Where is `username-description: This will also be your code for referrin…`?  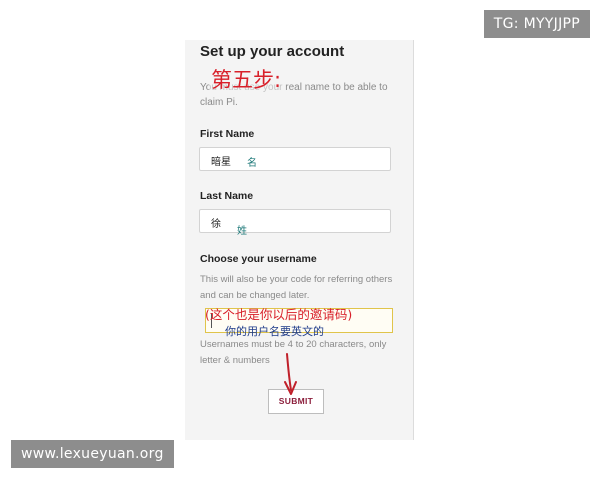
username-description: This will also be your code for referrin… is located at coordinates (296, 287).